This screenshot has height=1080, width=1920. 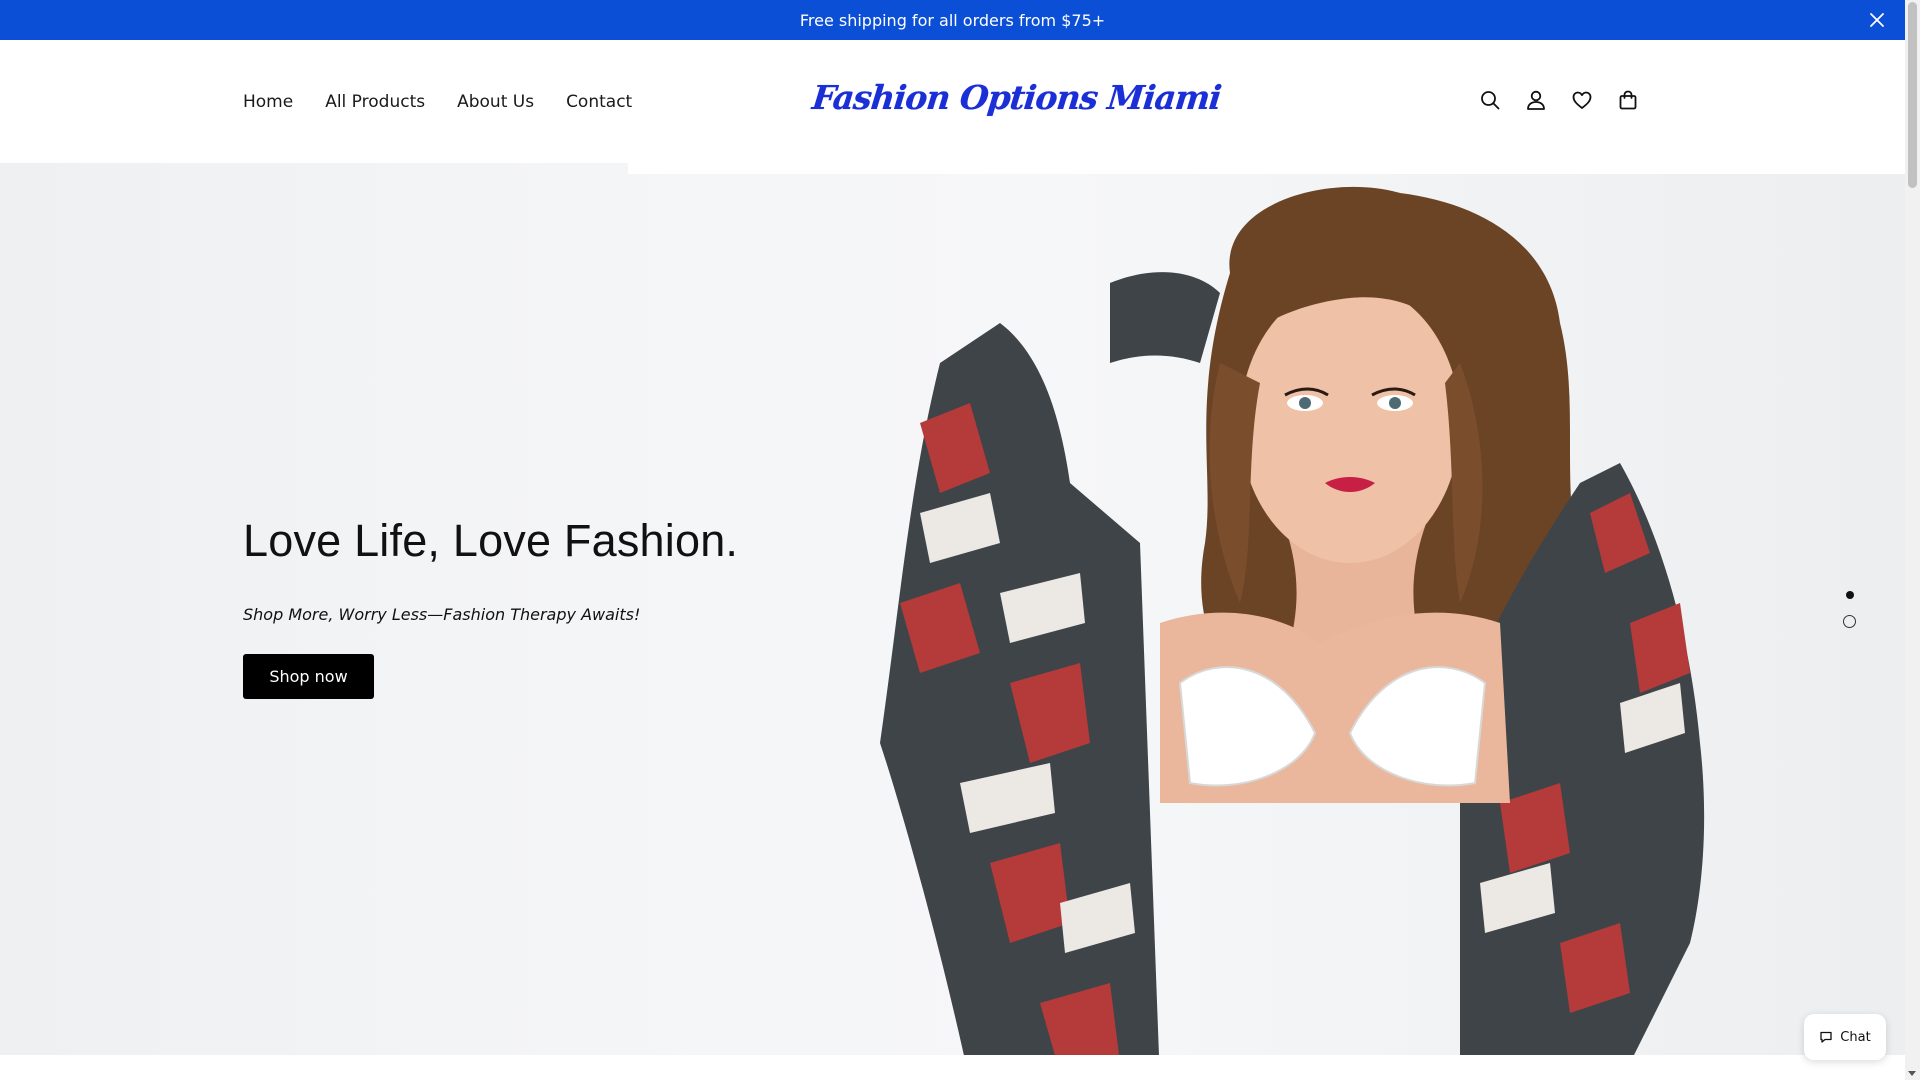 I want to click on header-edge, so click(x=1266, y=168).